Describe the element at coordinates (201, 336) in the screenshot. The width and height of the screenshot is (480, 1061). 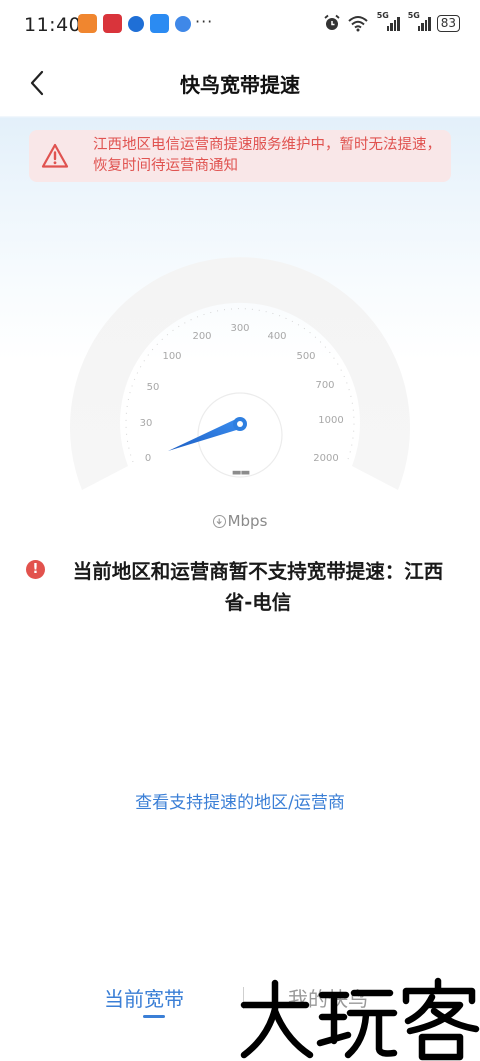
I see `scale-label: 200` at that location.